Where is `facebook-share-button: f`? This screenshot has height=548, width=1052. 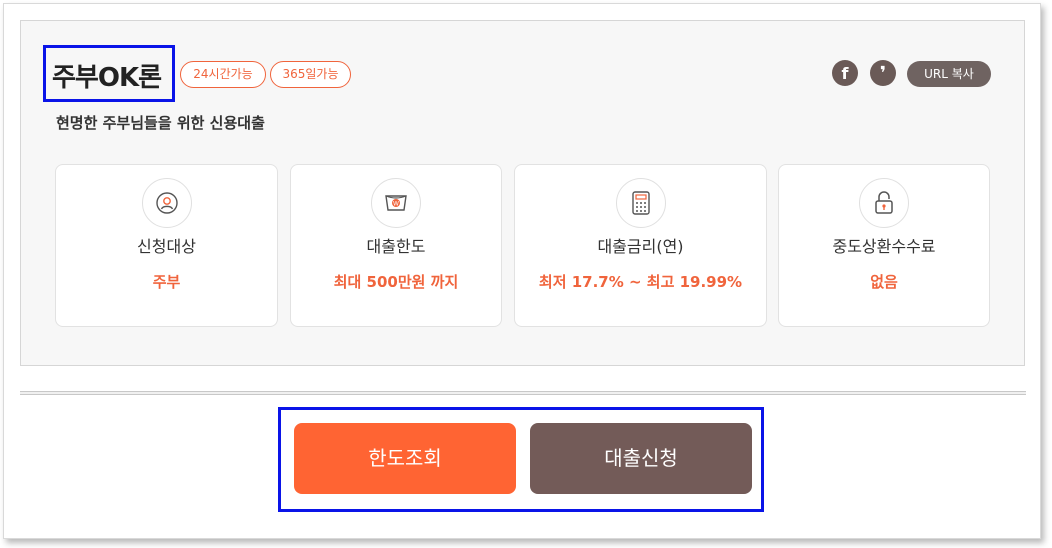 facebook-share-button: f is located at coordinates (845, 73).